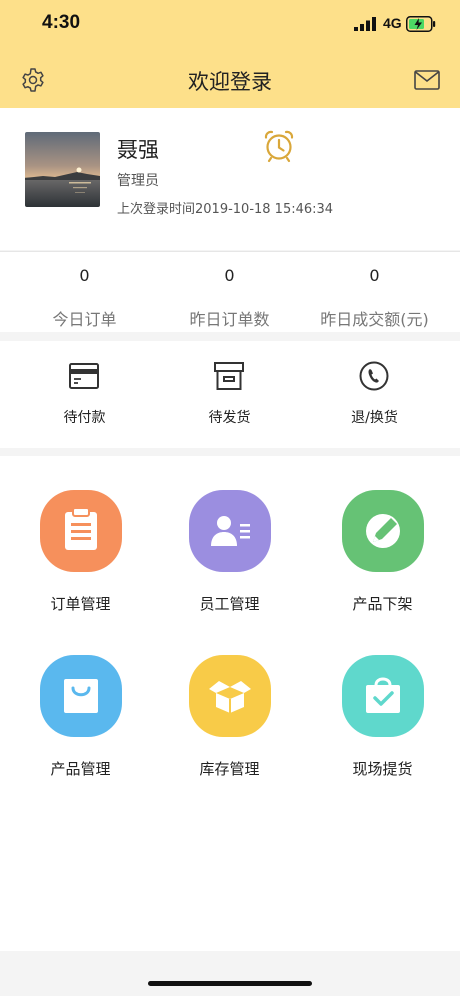  What do you see at coordinates (230, 696) in the screenshot?
I see `open-box-icon` at bounding box center [230, 696].